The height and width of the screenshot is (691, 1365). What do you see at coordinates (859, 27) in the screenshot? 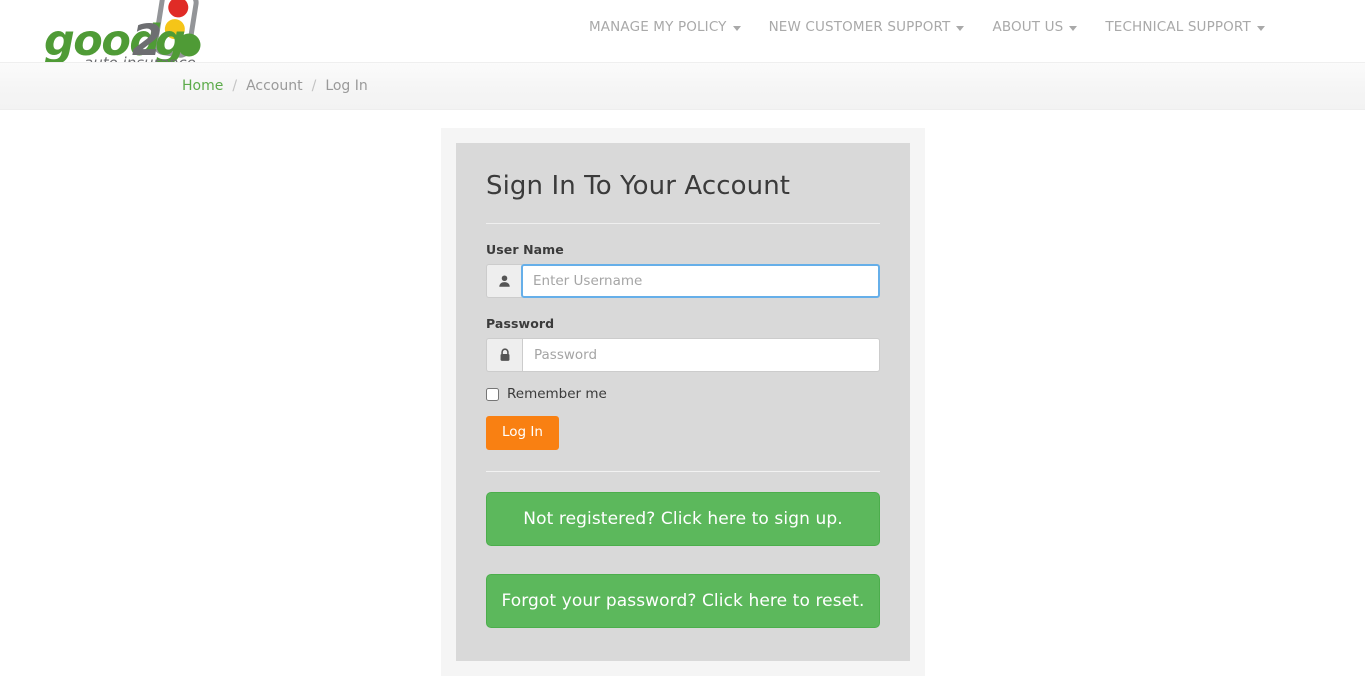
I see `nav-item-label: NEW CUSTOMER SUPPORT` at bounding box center [859, 27].